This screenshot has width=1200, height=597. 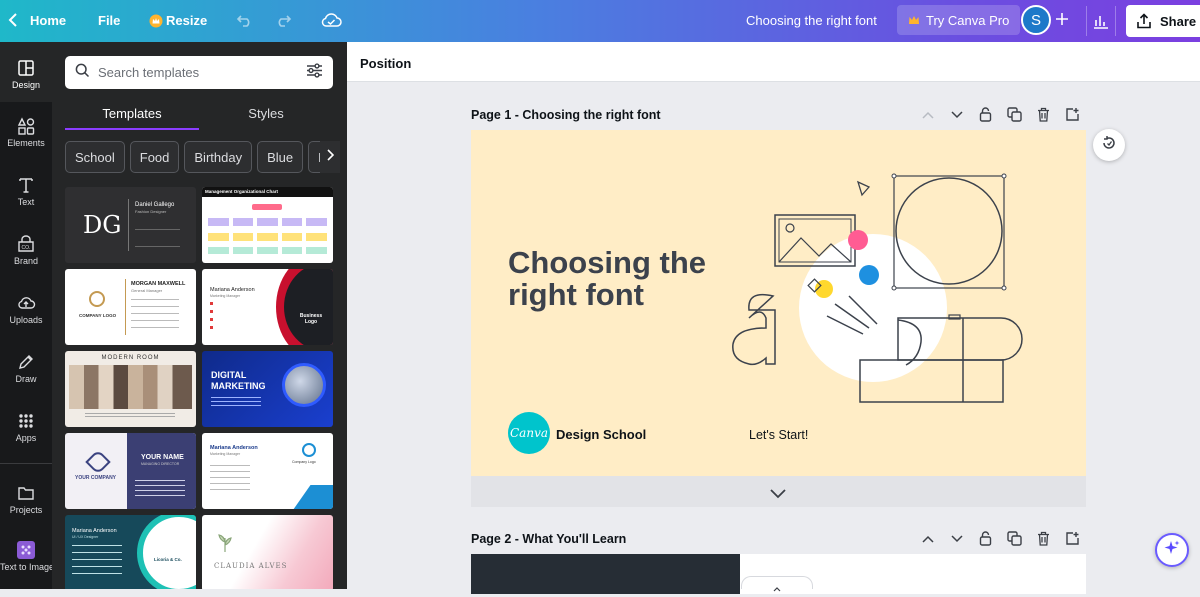 I want to click on template-photo-circle, so click(x=304, y=385).